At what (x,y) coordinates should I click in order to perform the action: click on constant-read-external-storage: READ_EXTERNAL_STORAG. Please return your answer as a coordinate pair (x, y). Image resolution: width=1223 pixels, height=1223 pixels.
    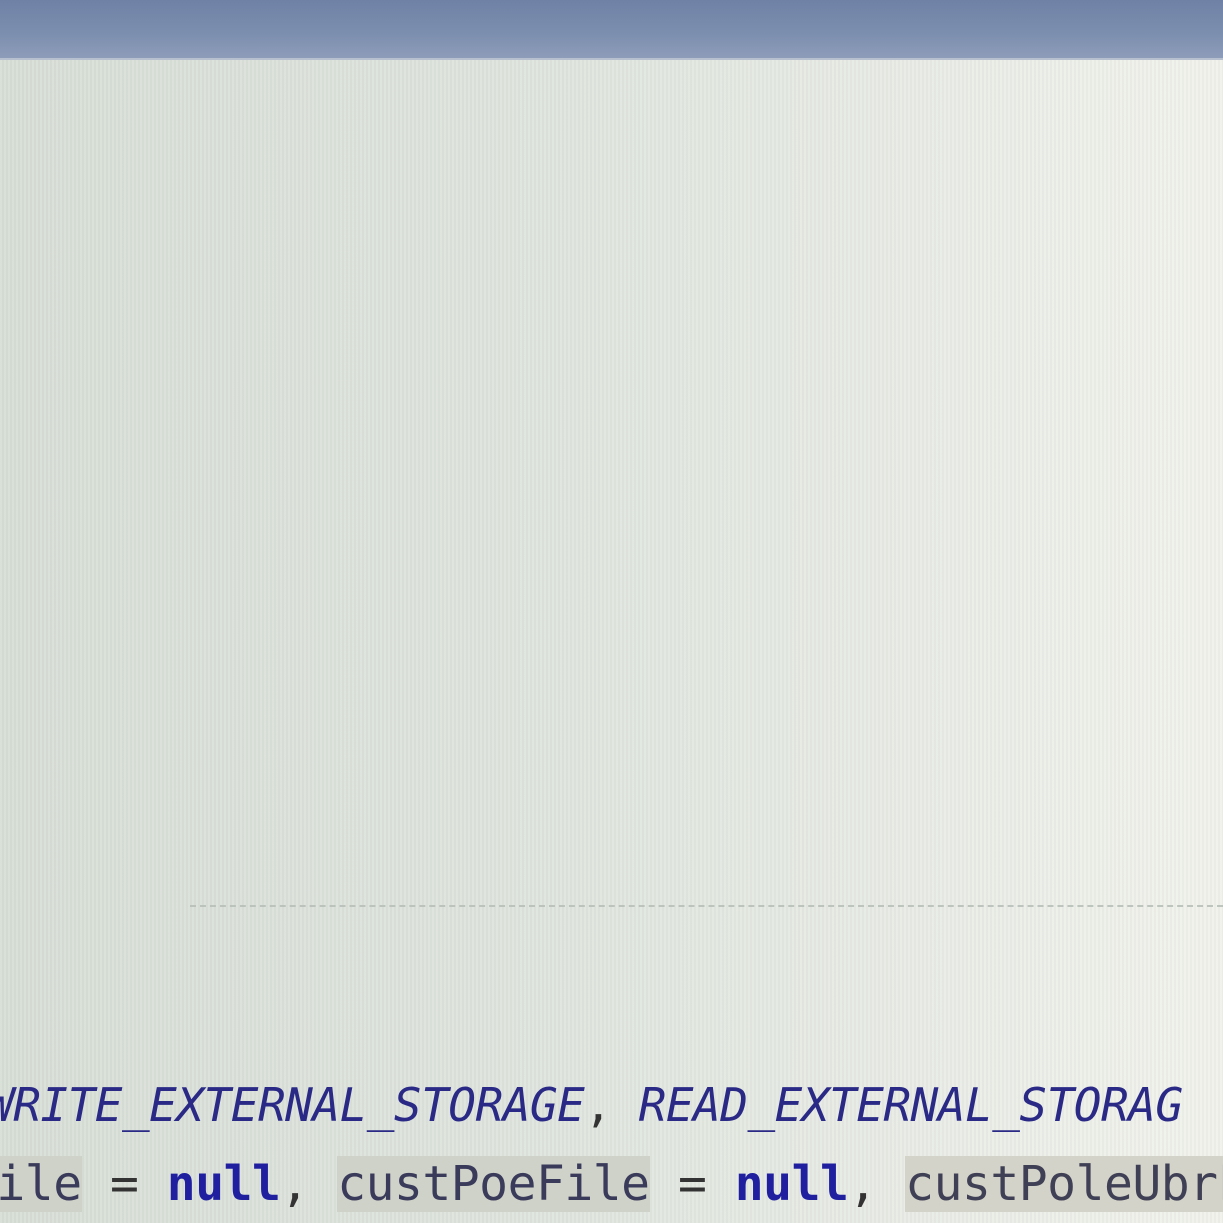
    Looking at the image, I should click on (910, 1105).